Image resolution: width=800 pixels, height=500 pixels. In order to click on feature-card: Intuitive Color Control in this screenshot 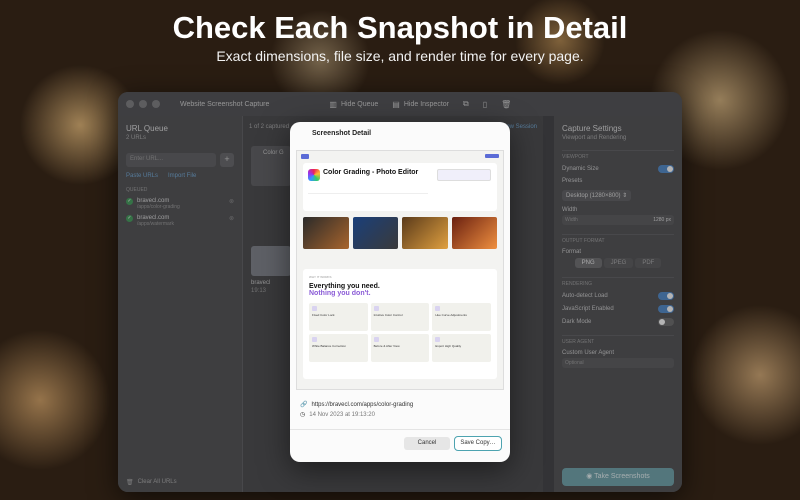, I will do `click(400, 317)`.